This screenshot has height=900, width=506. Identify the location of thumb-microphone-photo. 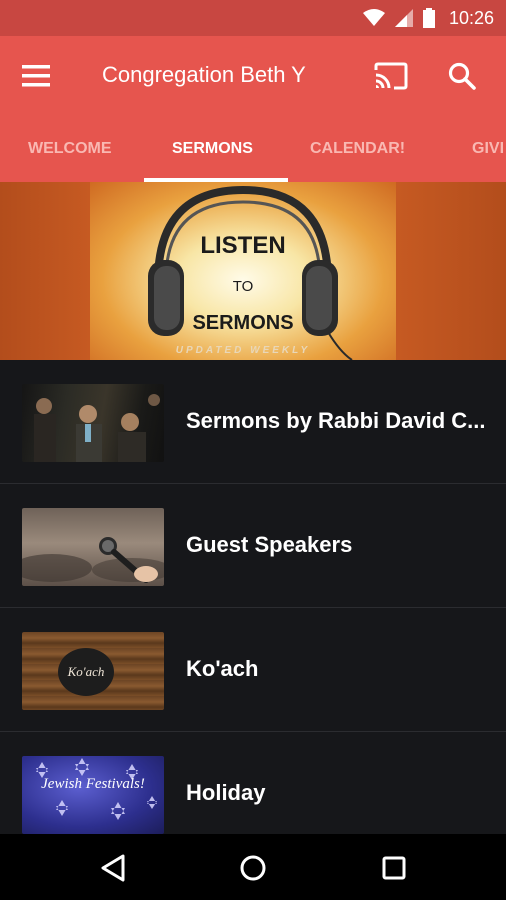
(93, 547).